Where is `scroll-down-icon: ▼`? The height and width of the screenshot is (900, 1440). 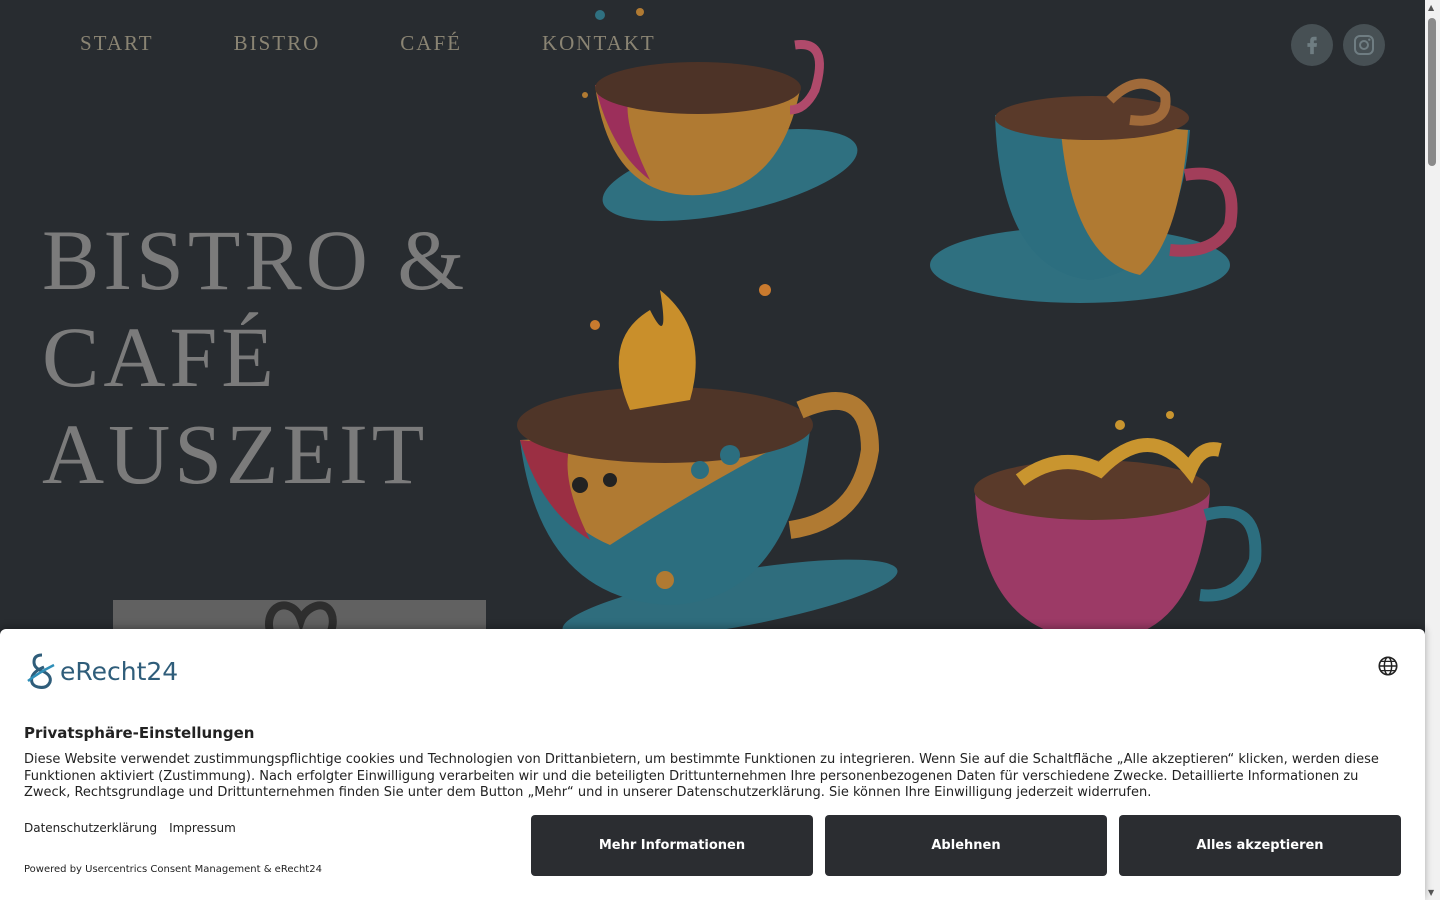
scroll-down-icon: ▼ is located at coordinates (1431, 892).